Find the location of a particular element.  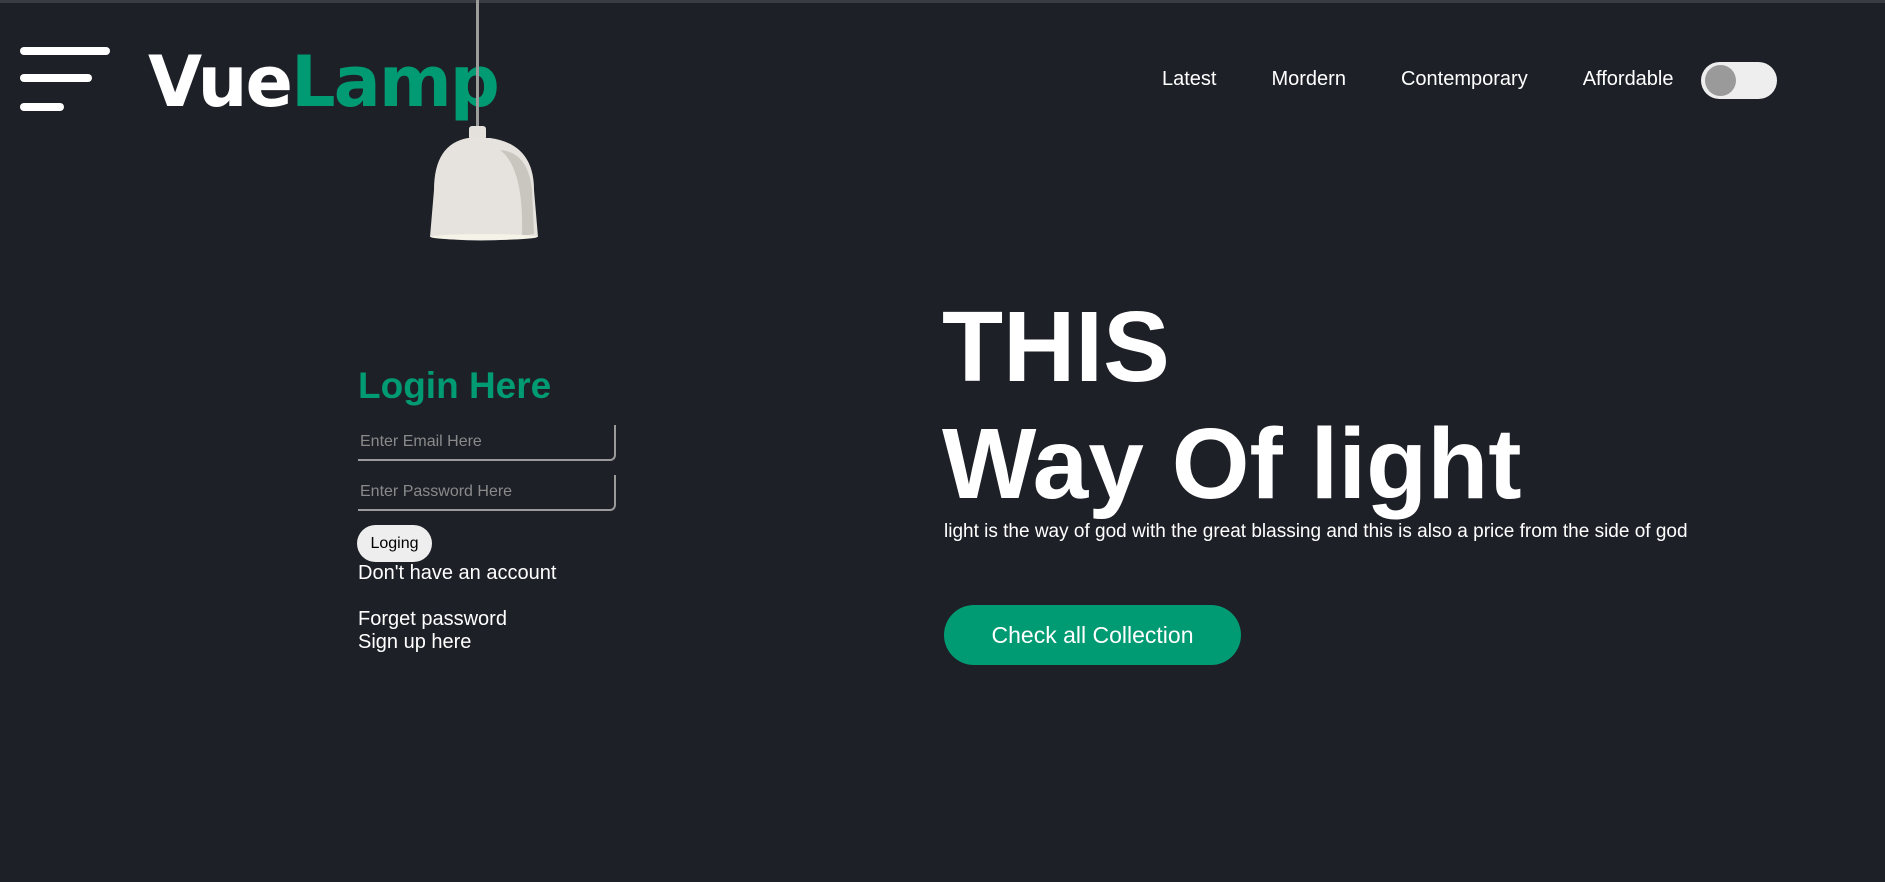

email-field is located at coordinates (487, 443).